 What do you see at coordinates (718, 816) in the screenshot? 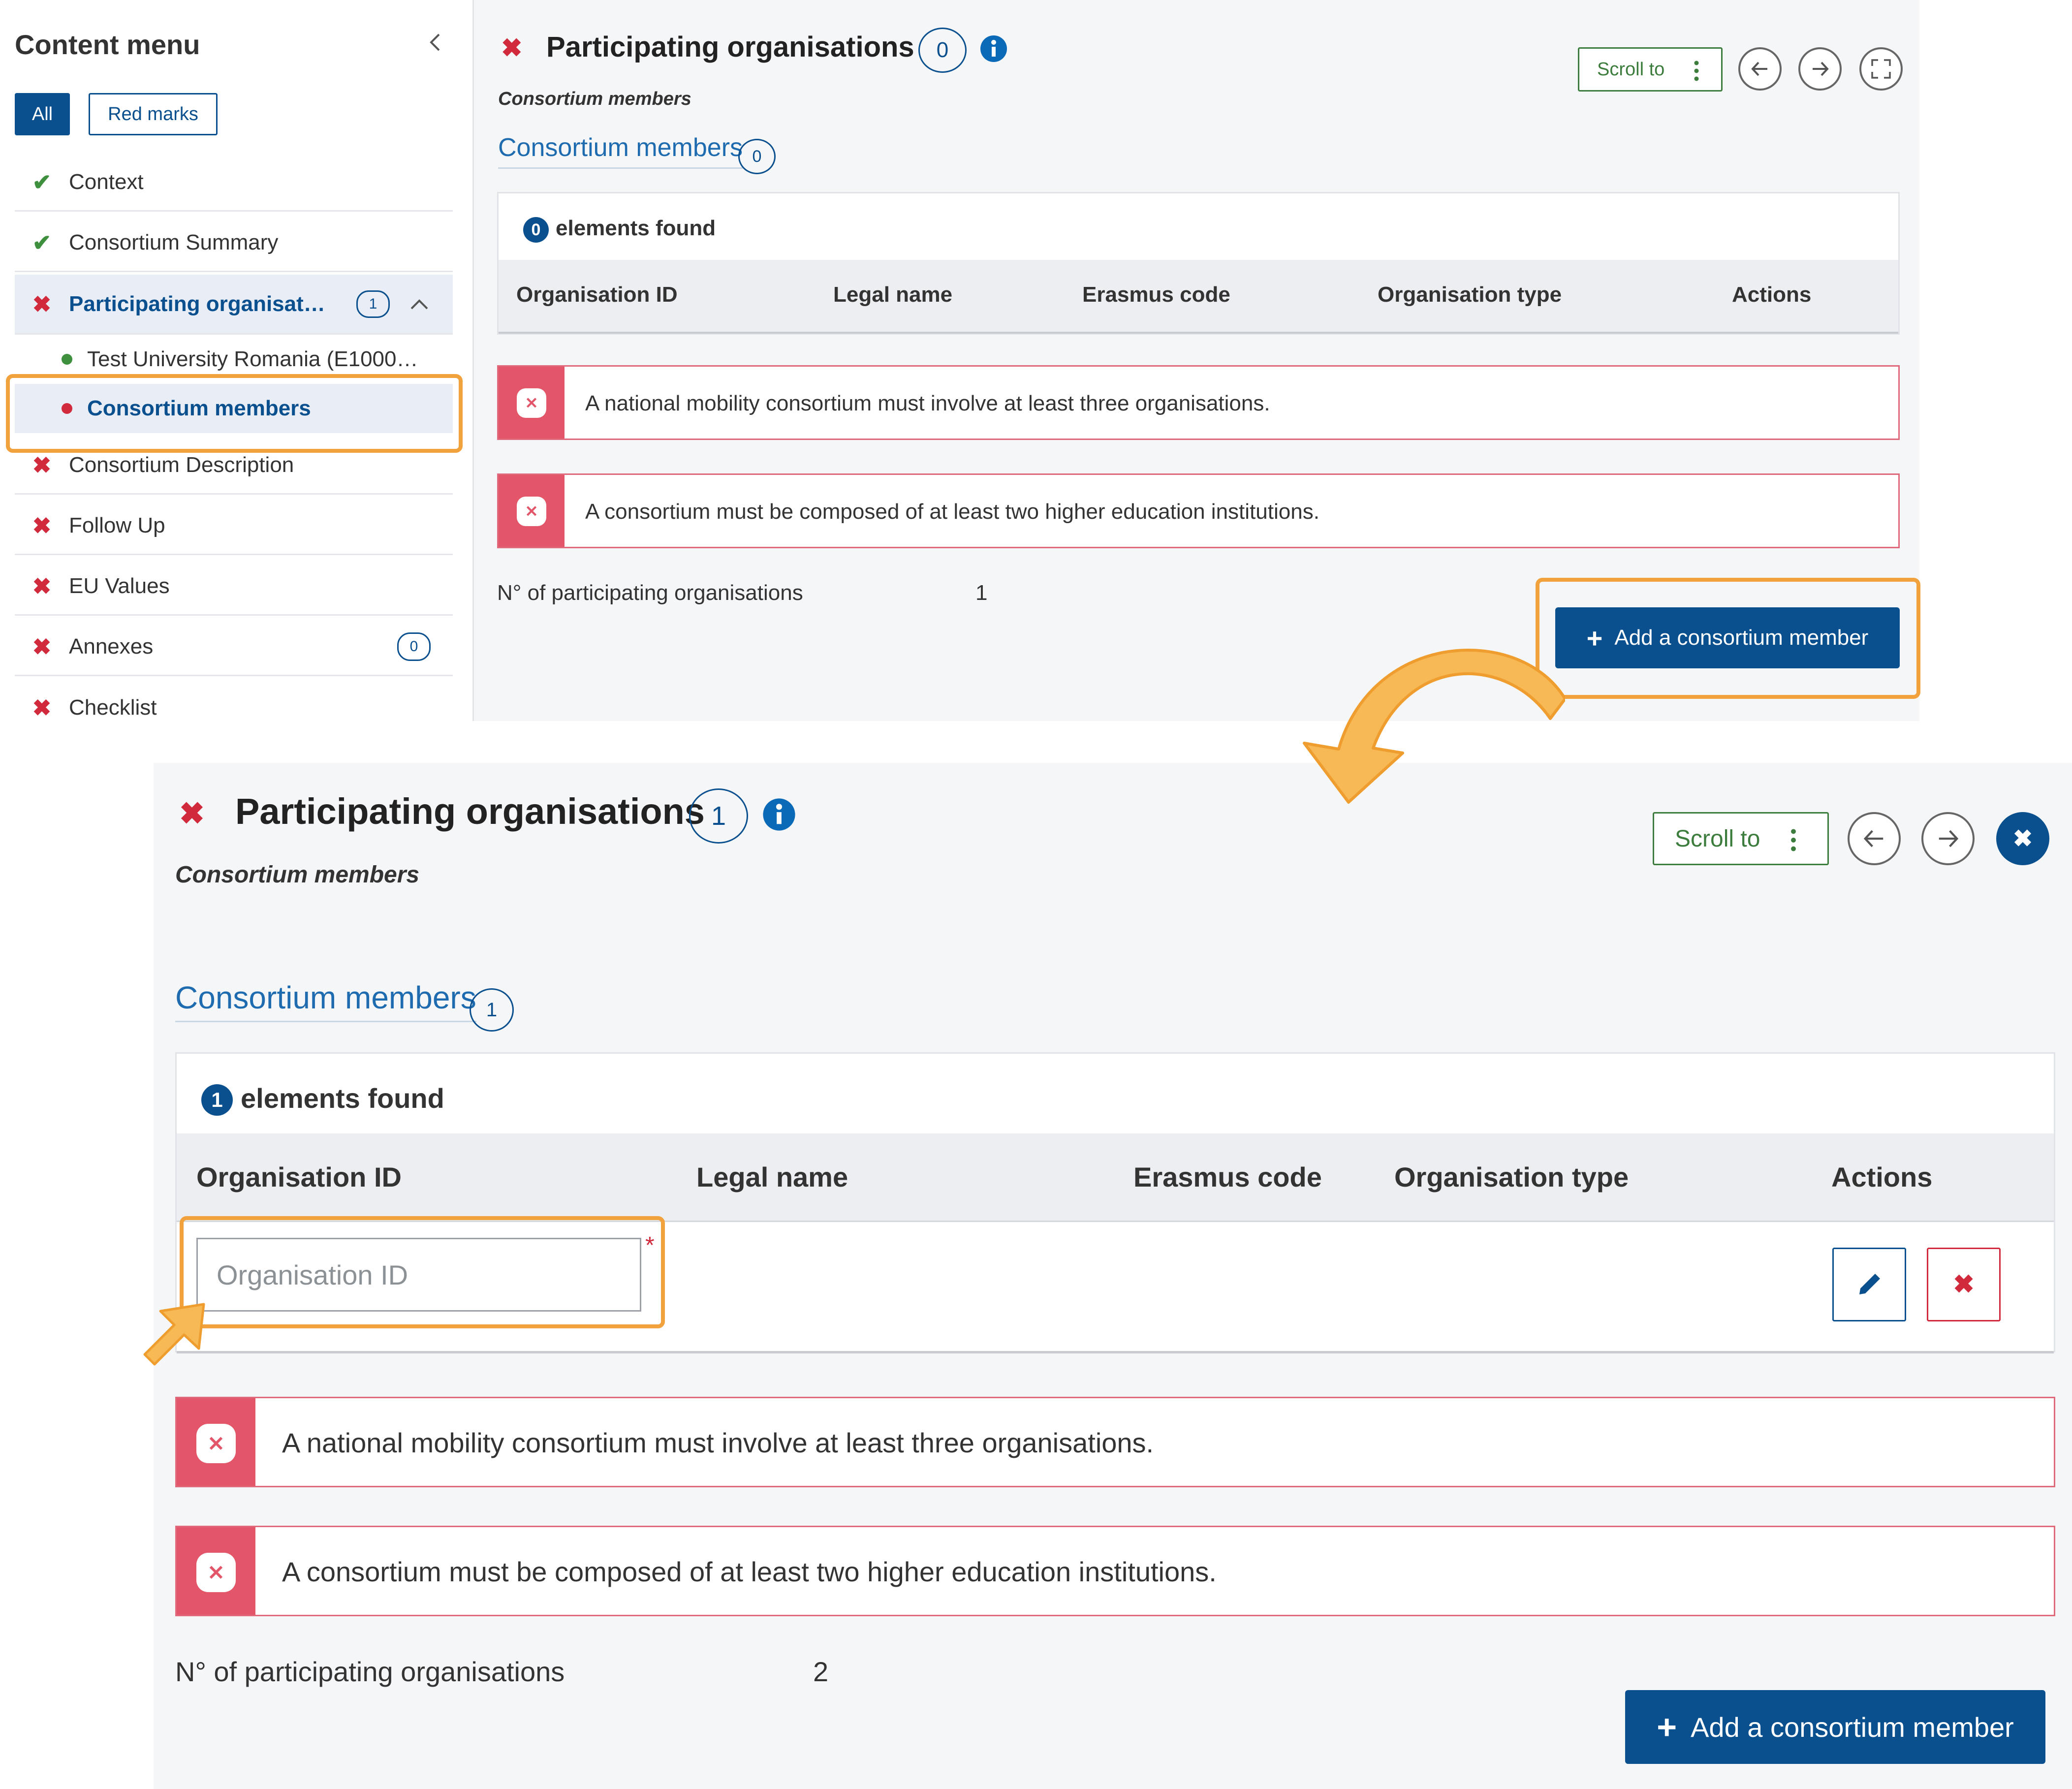
I see `title-count-badge: 1` at bounding box center [718, 816].